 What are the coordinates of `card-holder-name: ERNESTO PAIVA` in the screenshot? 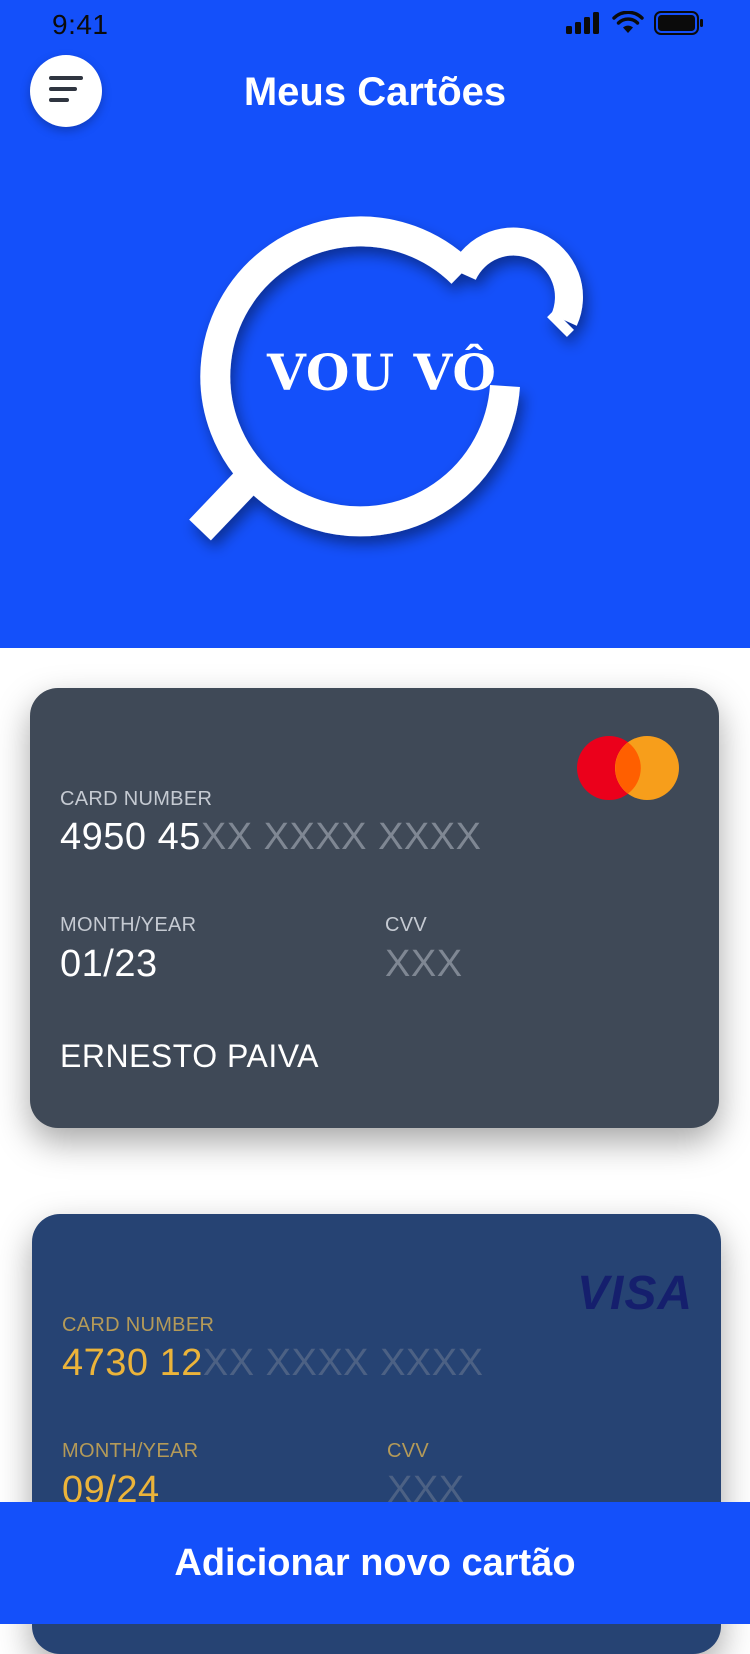 It's located at (190, 1056).